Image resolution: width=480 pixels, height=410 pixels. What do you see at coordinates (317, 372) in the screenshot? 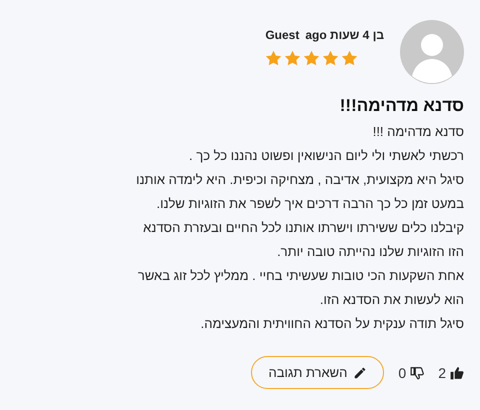
I see `leave-reply-button: השארת תגובה` at bounding box center [317, 372].